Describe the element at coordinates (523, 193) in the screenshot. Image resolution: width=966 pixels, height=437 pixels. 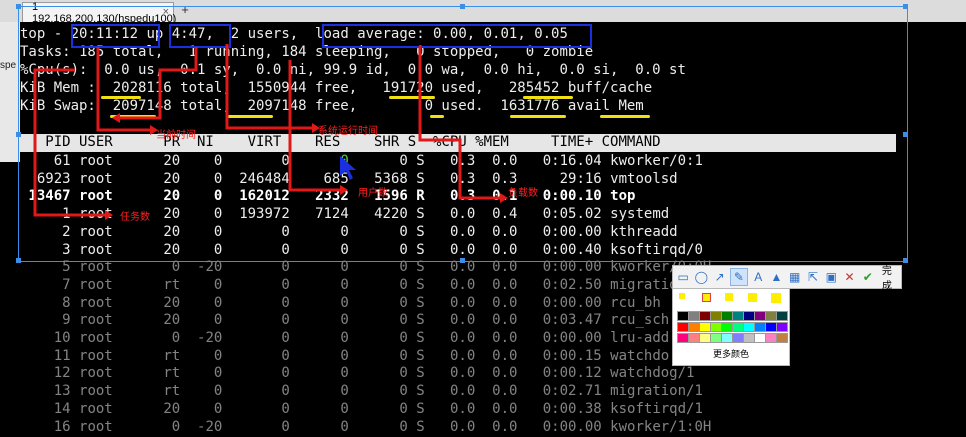
I see `annotation-load: 负载数` at that location.